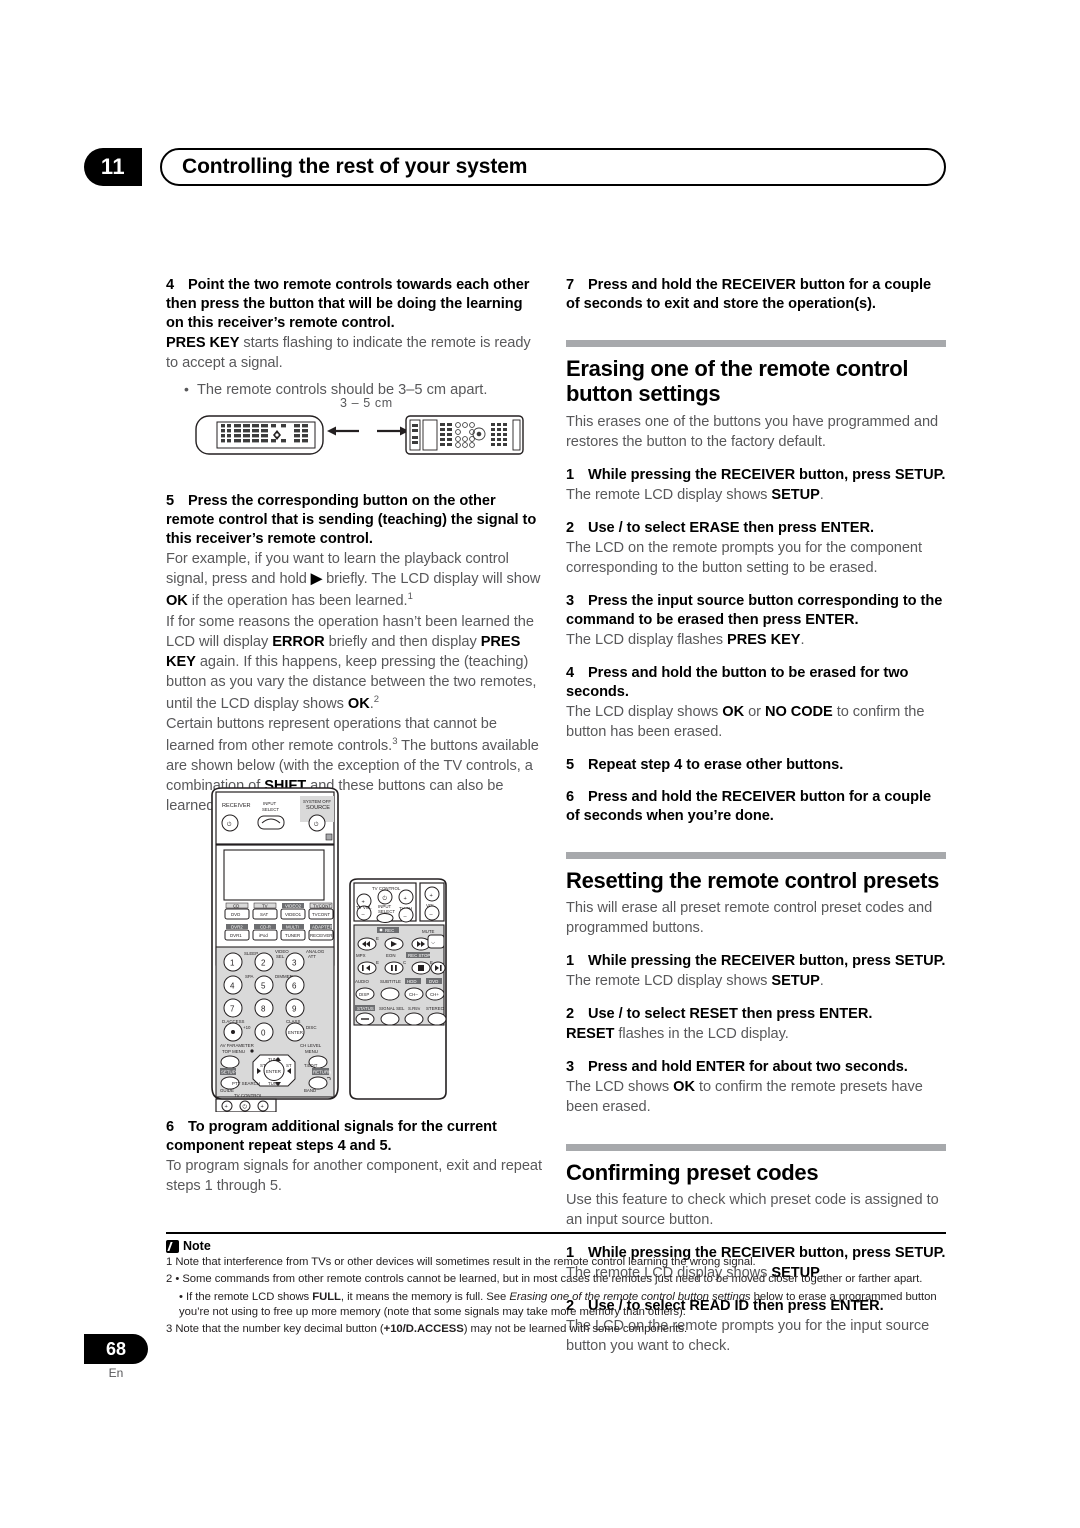  I want to click on svg-text: STATUS, so click(365, 1008).